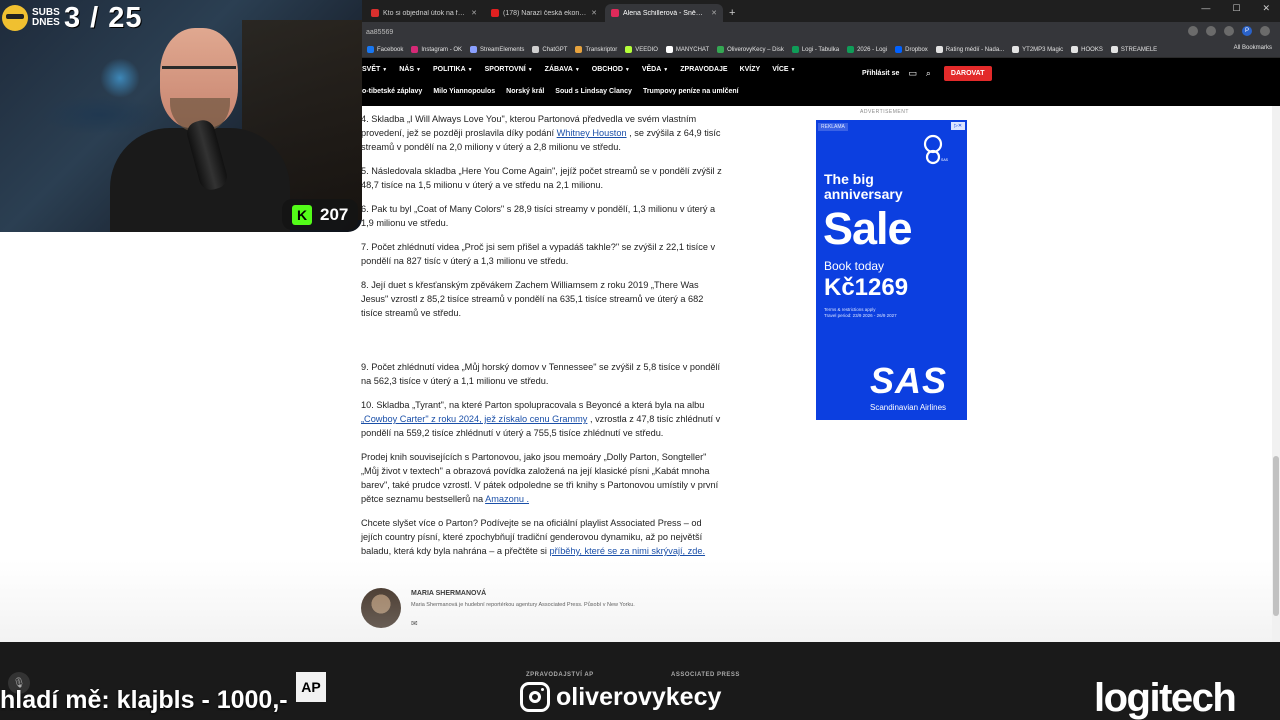  What do you see at coordinates (867, 49) in the screenshot?
I see `bookmark-item: 2026 - Logi` at bounding box center [867, 49].